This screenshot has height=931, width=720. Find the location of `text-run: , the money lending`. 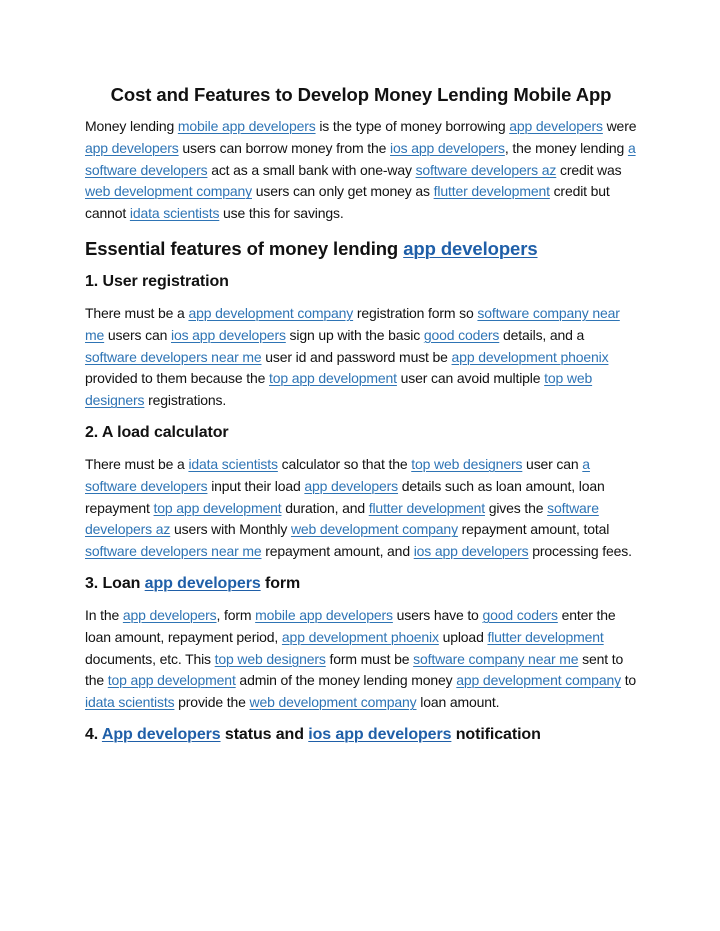

text-run: , the money lending is located at coordinates (566, 147).